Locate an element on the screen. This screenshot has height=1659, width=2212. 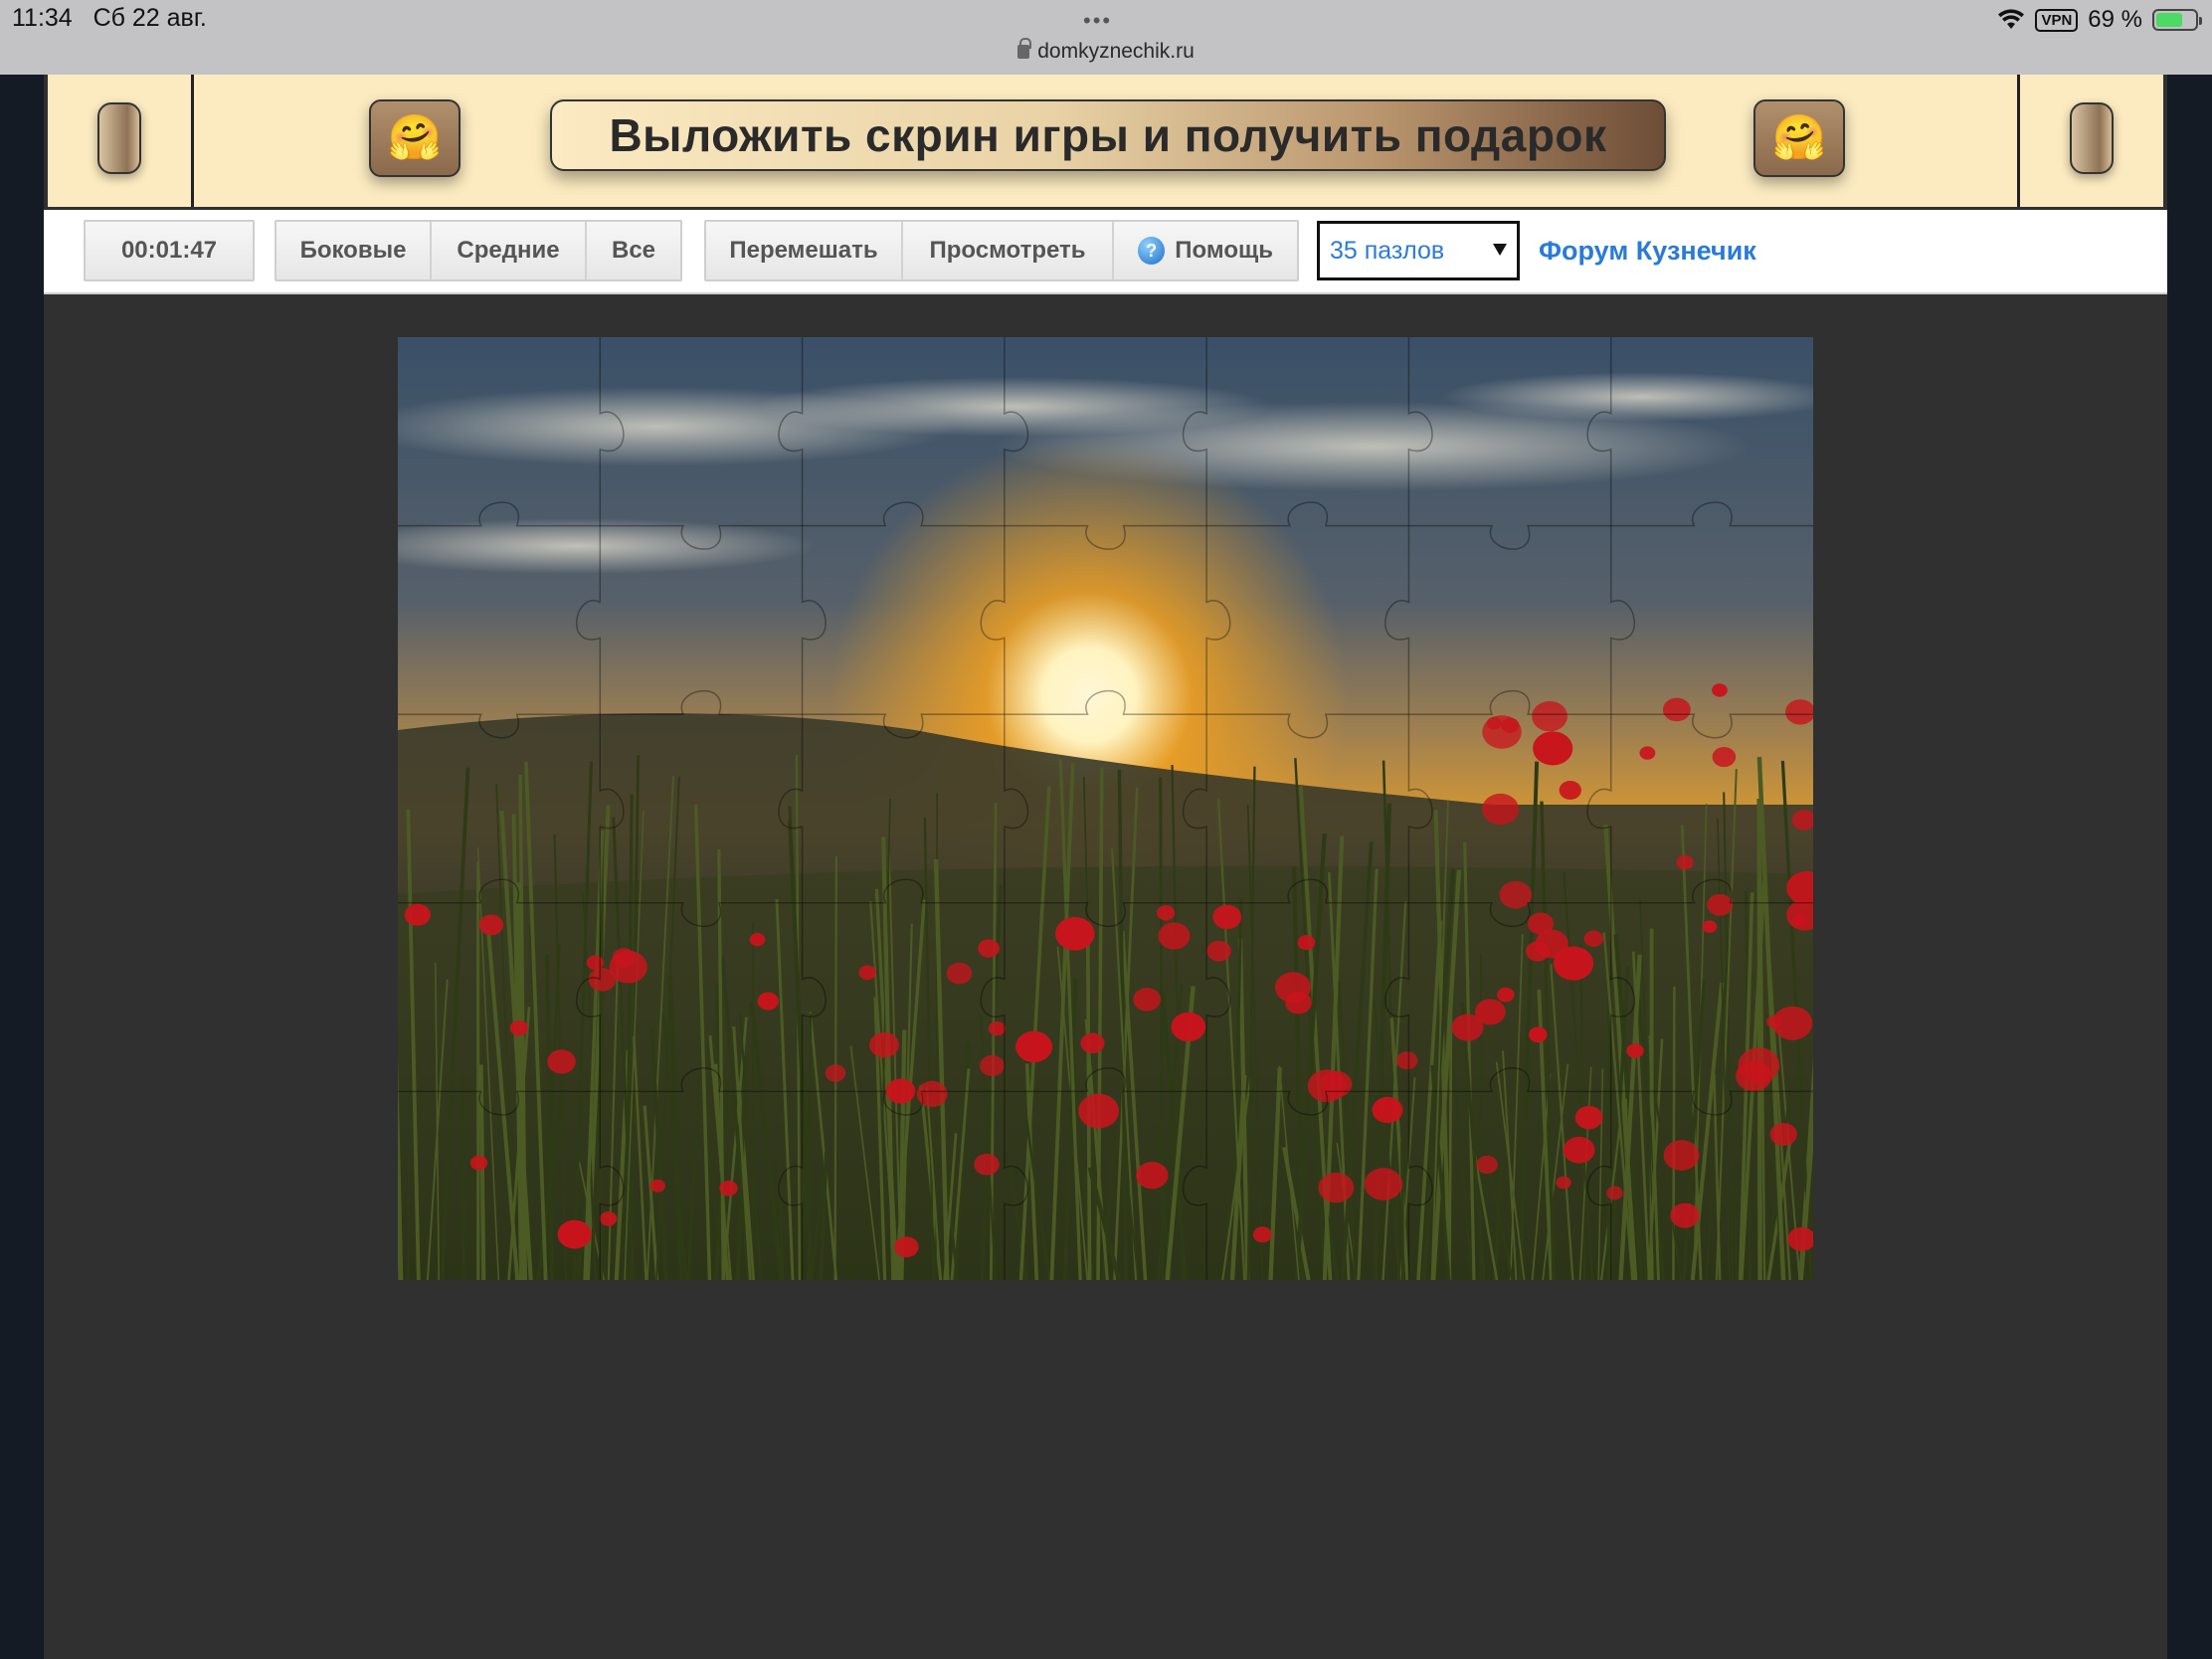
middle-pieces-button: Средние is located at coordinates (509, 250).